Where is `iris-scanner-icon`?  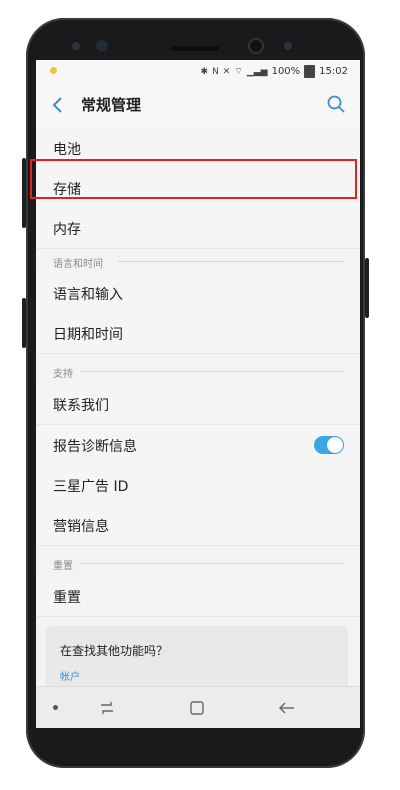 iris-scanner-icon is located at coordinates (102, 46).